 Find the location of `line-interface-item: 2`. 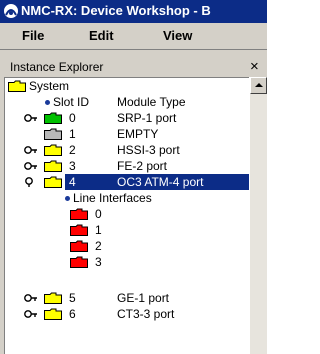

line-interface-item: 2 is located at coordinates (127, 246).